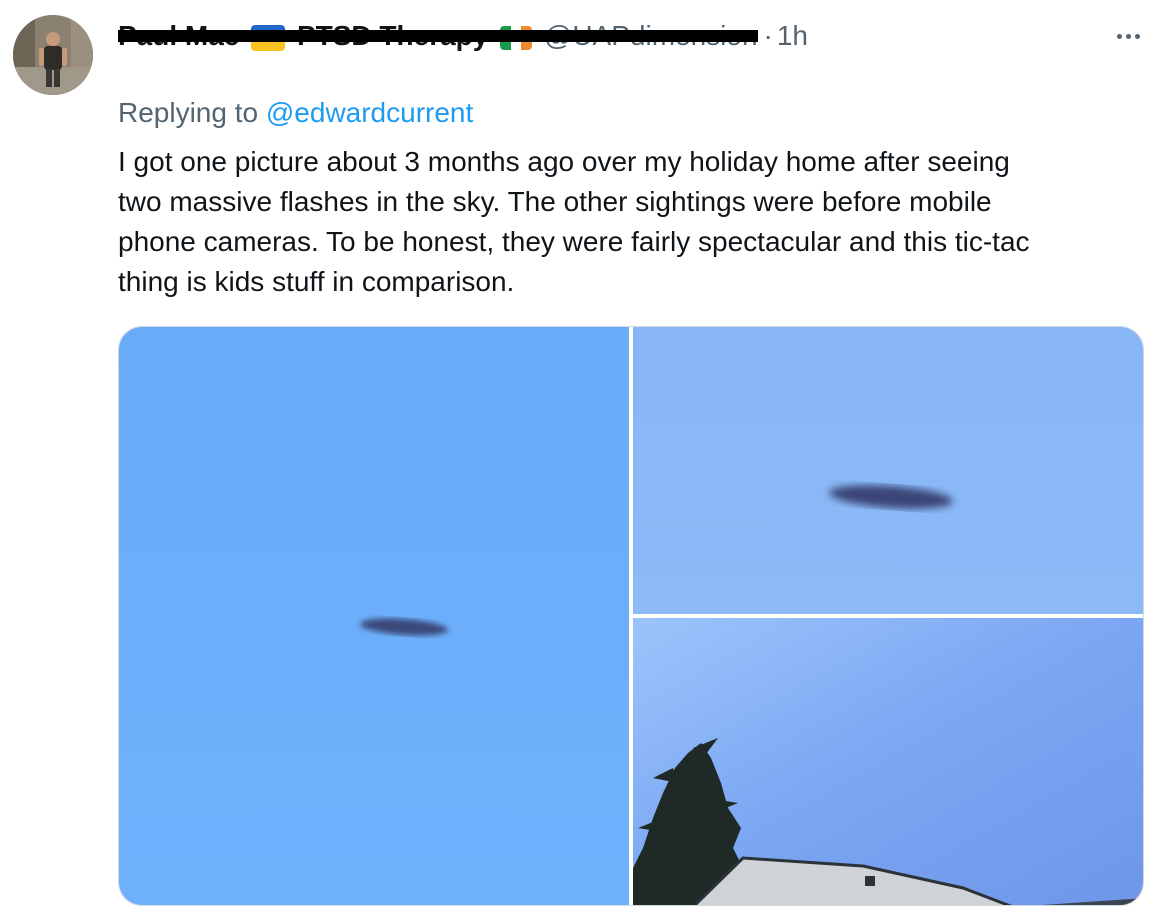  I want to click on reply-to-handle-link: @edwardcurrent, so click(369, 112).